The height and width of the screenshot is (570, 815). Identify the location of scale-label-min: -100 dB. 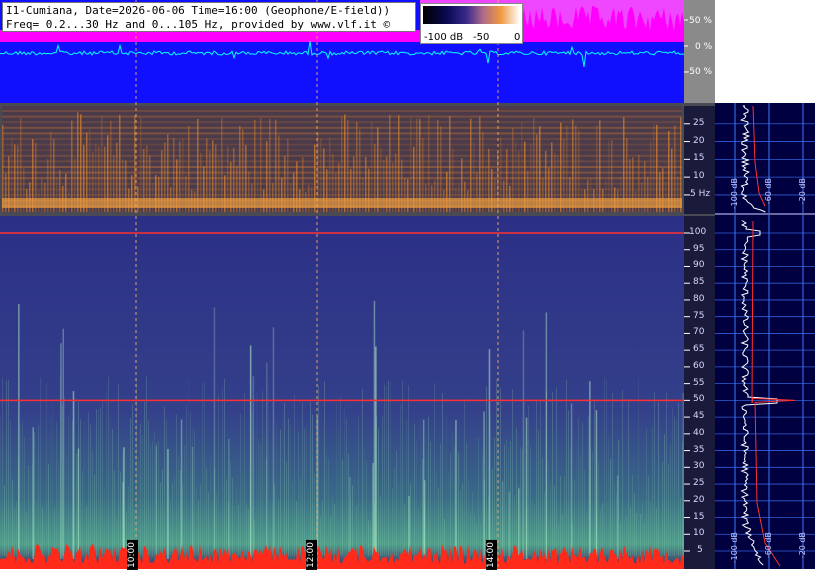
(444, 37).